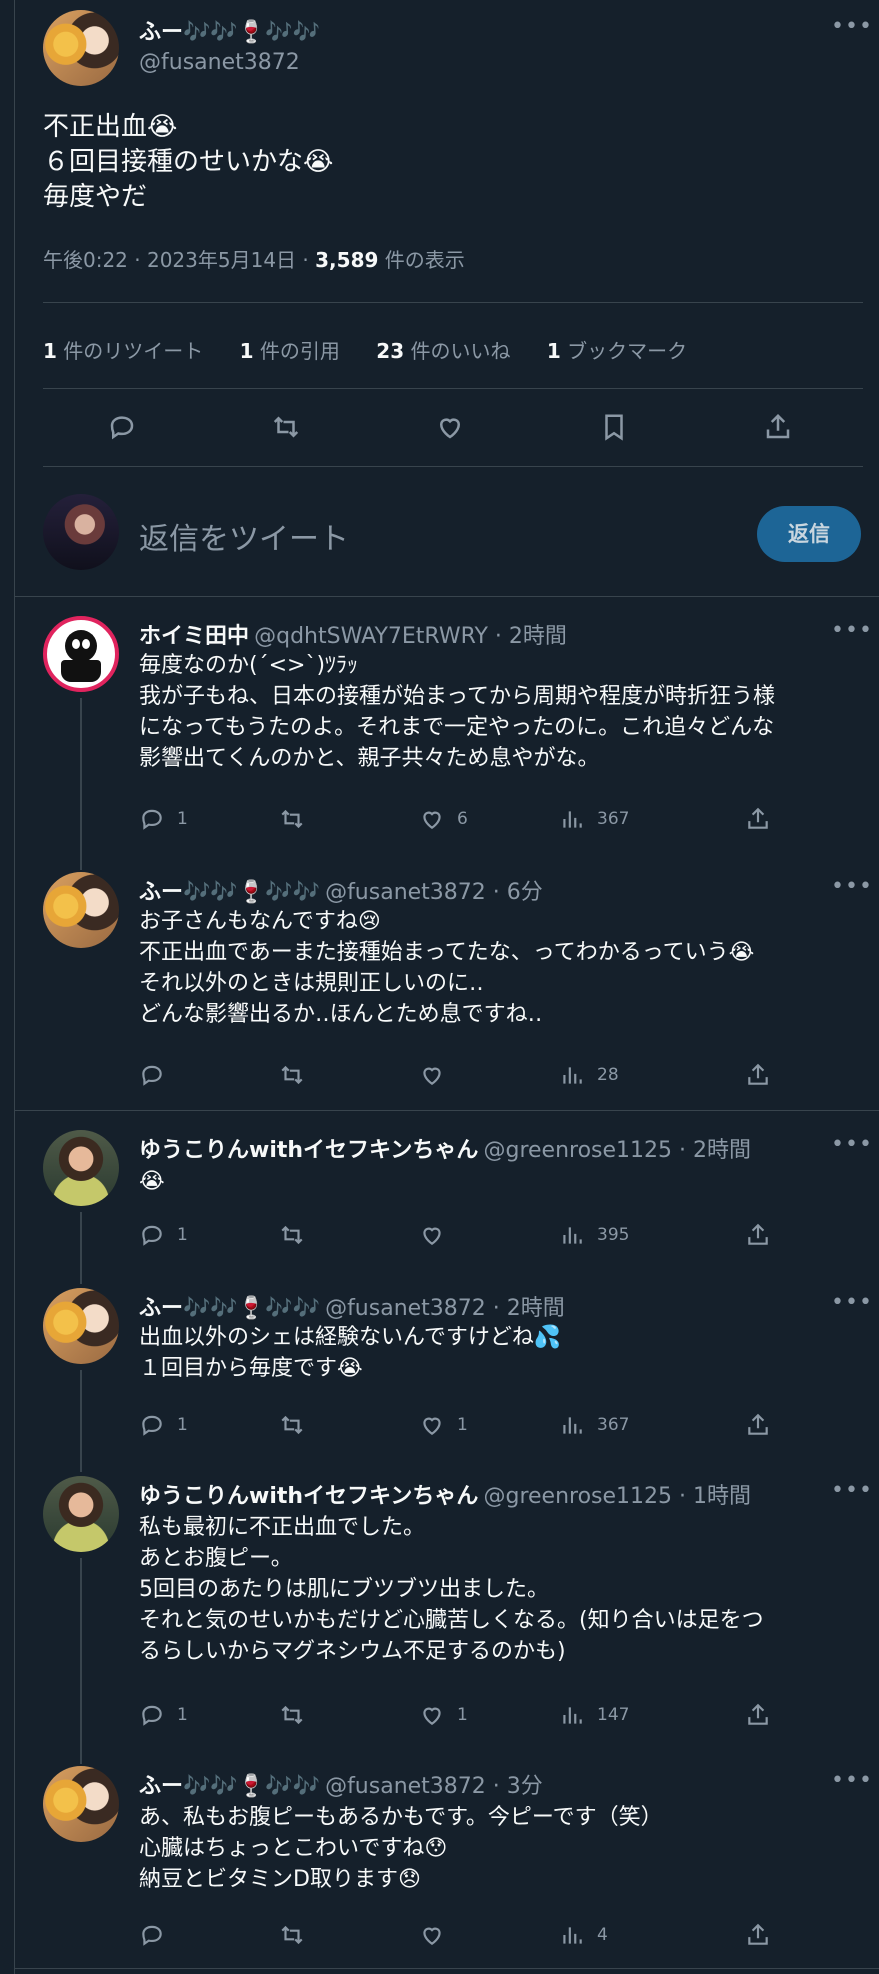 The width and height of the screenshot is (879, 1974). I want to click on author-name: ホイミ田中, so click(194, 636).